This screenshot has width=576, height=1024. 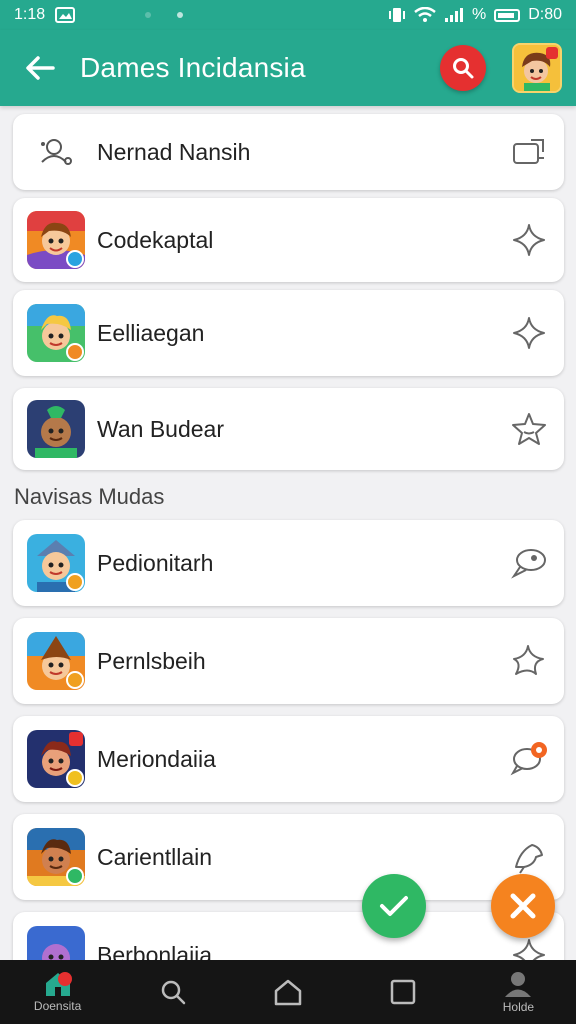 What do you see at coordinates (57, 992) in the screenshot?
I see `nav-item-home: Doensita` at bounding box center [57, 992].